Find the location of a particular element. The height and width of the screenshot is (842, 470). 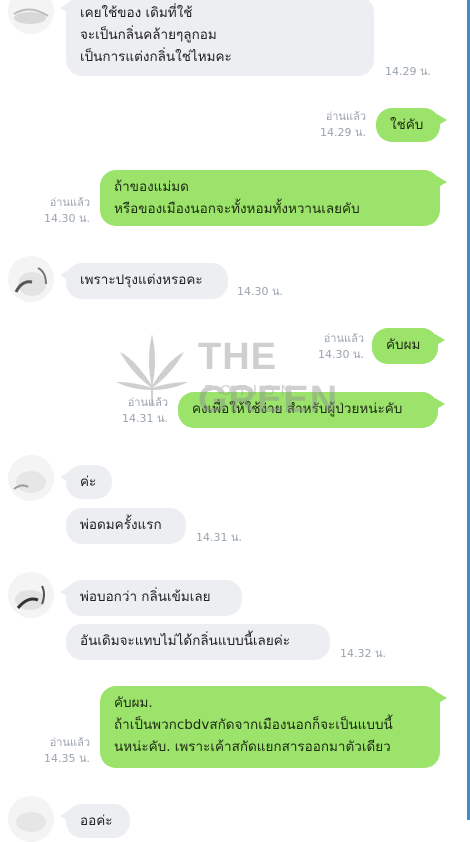

message-text: พ่อดมครั้งแรก is located at coordinates (121, 525).